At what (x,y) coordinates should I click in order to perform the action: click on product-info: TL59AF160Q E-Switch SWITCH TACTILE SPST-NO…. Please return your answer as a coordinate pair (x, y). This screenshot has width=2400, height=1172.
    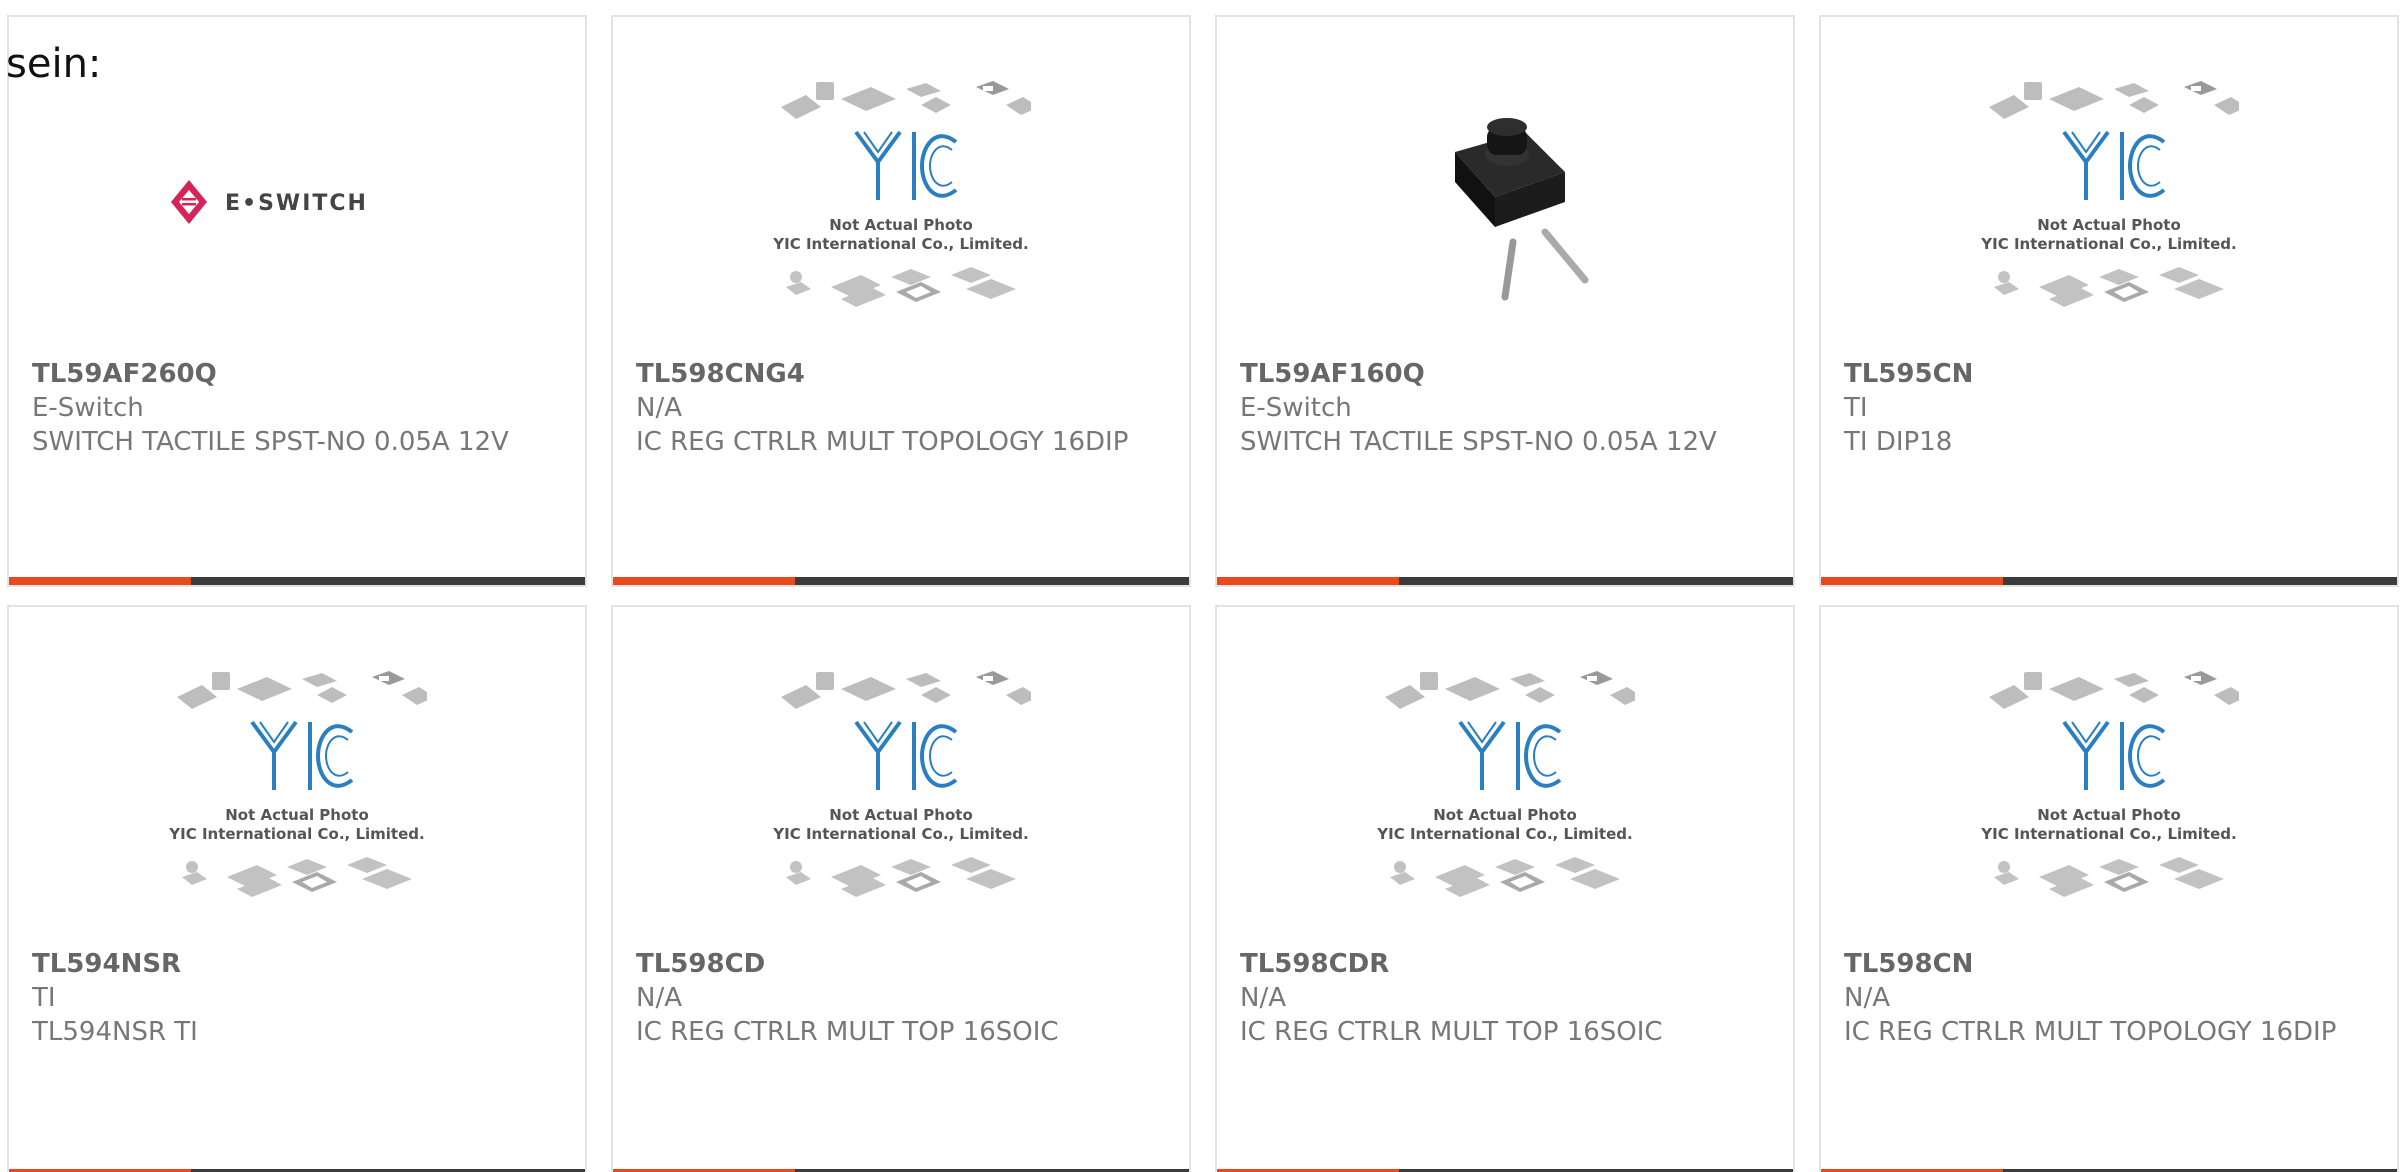
    Looking at the image, I should click on (1506, 408).